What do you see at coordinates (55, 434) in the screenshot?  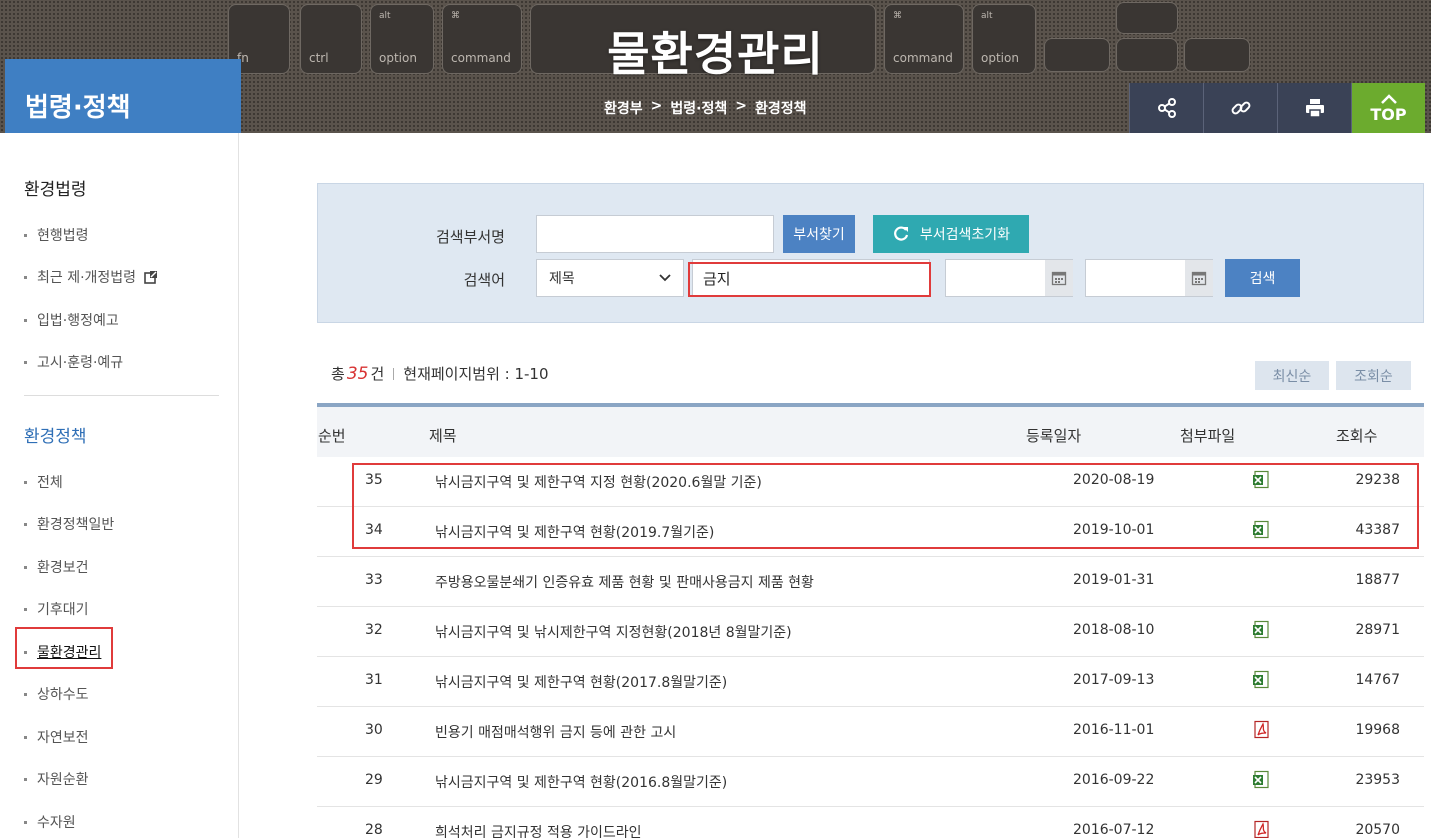 I see `sidebar-group-env-policy: 환경정책` at bounding box center [55, 434].